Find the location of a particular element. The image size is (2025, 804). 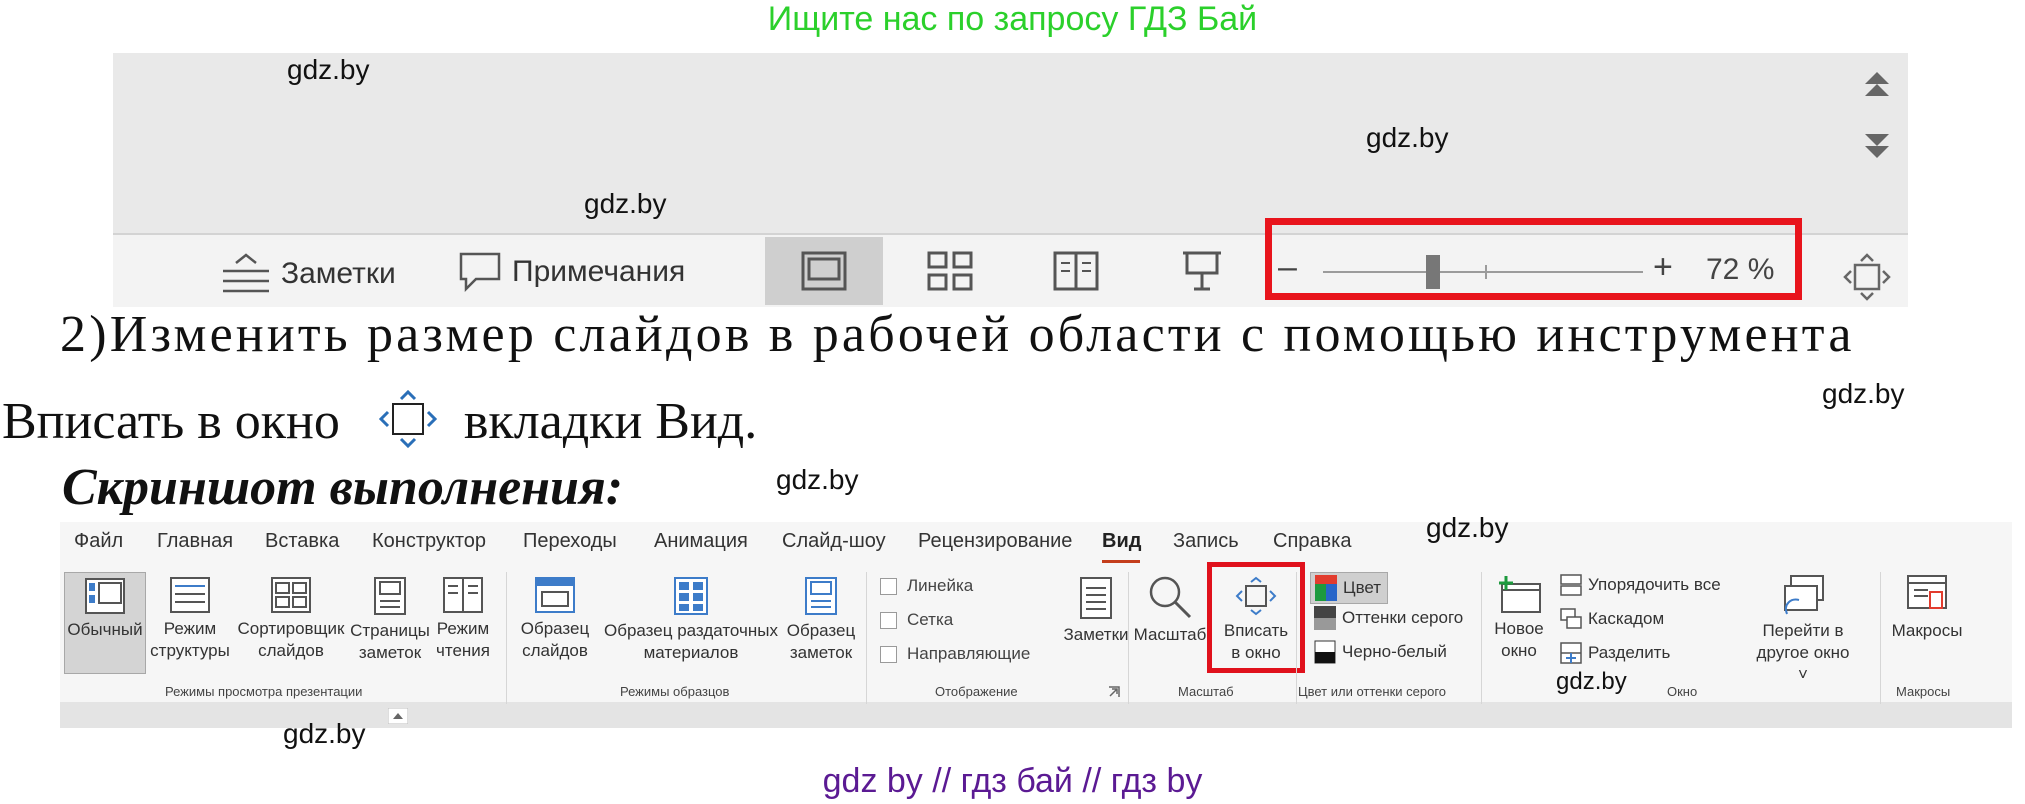

zoom-out-button: – is located at coordinates (1287, 267).